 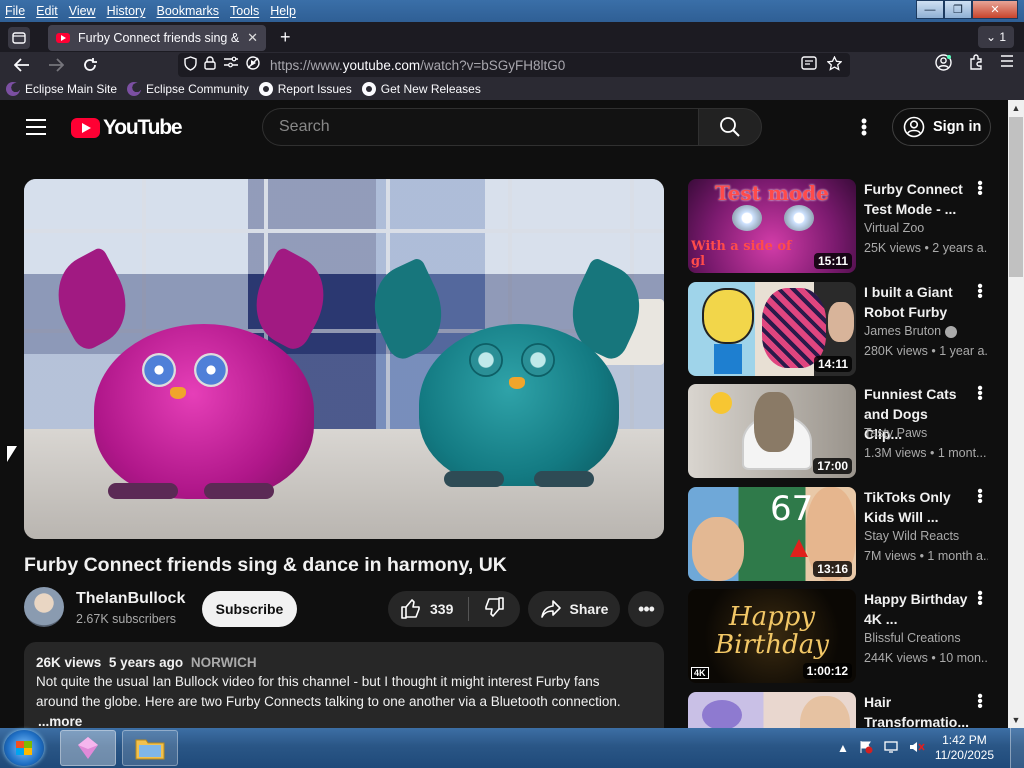 I want to click on browser-app-icon, so click(x=88, y=748).